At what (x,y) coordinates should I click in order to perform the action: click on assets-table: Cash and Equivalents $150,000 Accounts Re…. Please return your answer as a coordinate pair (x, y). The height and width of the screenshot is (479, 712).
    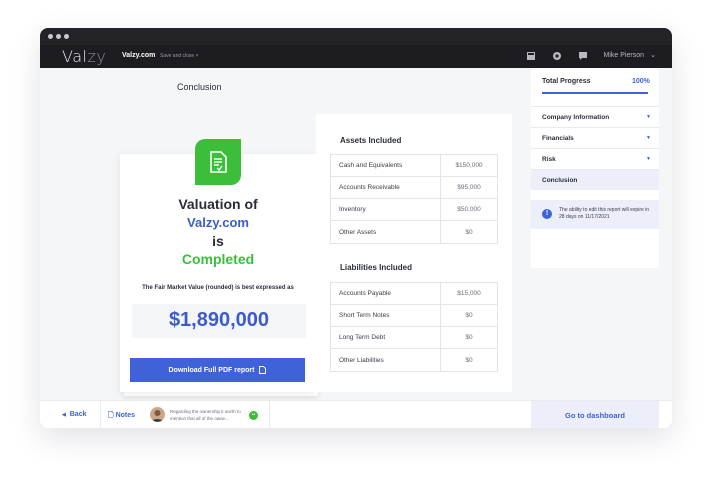
    Looking at the image, I should click on (414, 199).